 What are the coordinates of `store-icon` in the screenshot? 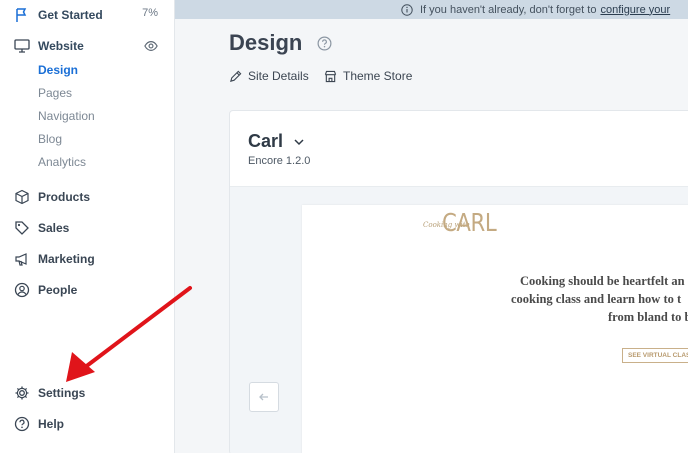 It's located at (330, 76).